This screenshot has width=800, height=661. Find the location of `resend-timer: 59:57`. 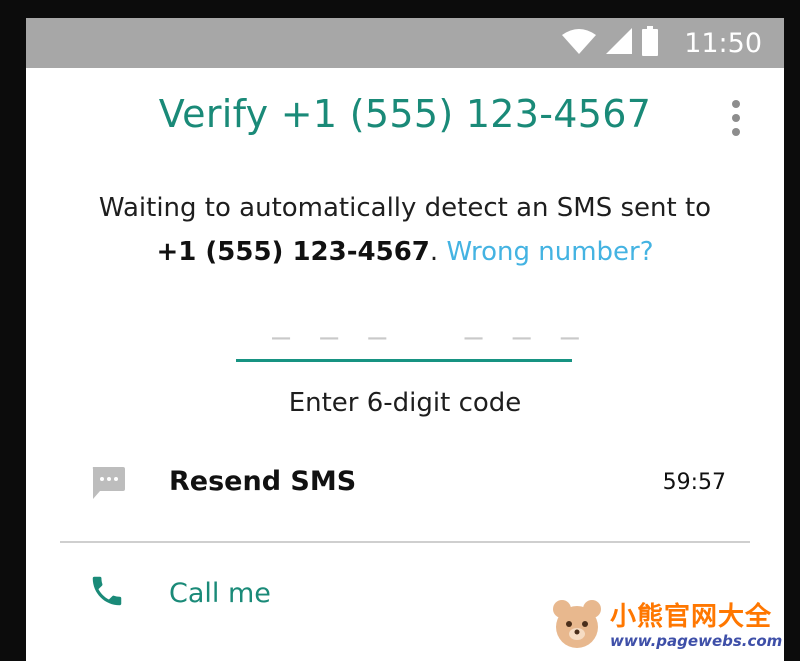

resend-timer: 59:57 is located at coordinates (694, 482).